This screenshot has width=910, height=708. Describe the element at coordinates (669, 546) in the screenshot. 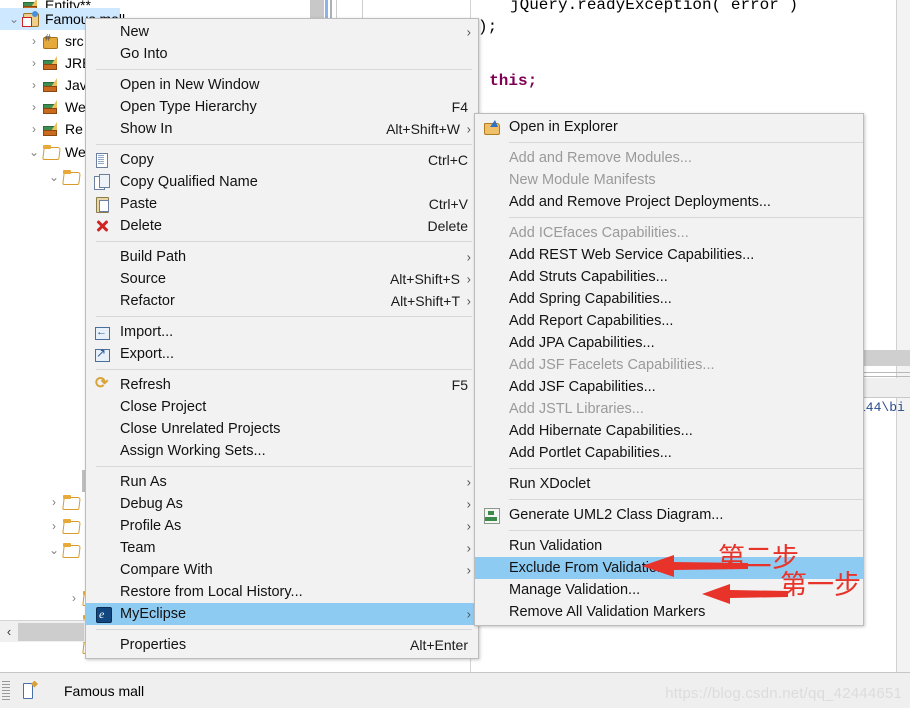

I see `submenu-item: Run Validation` at that location.